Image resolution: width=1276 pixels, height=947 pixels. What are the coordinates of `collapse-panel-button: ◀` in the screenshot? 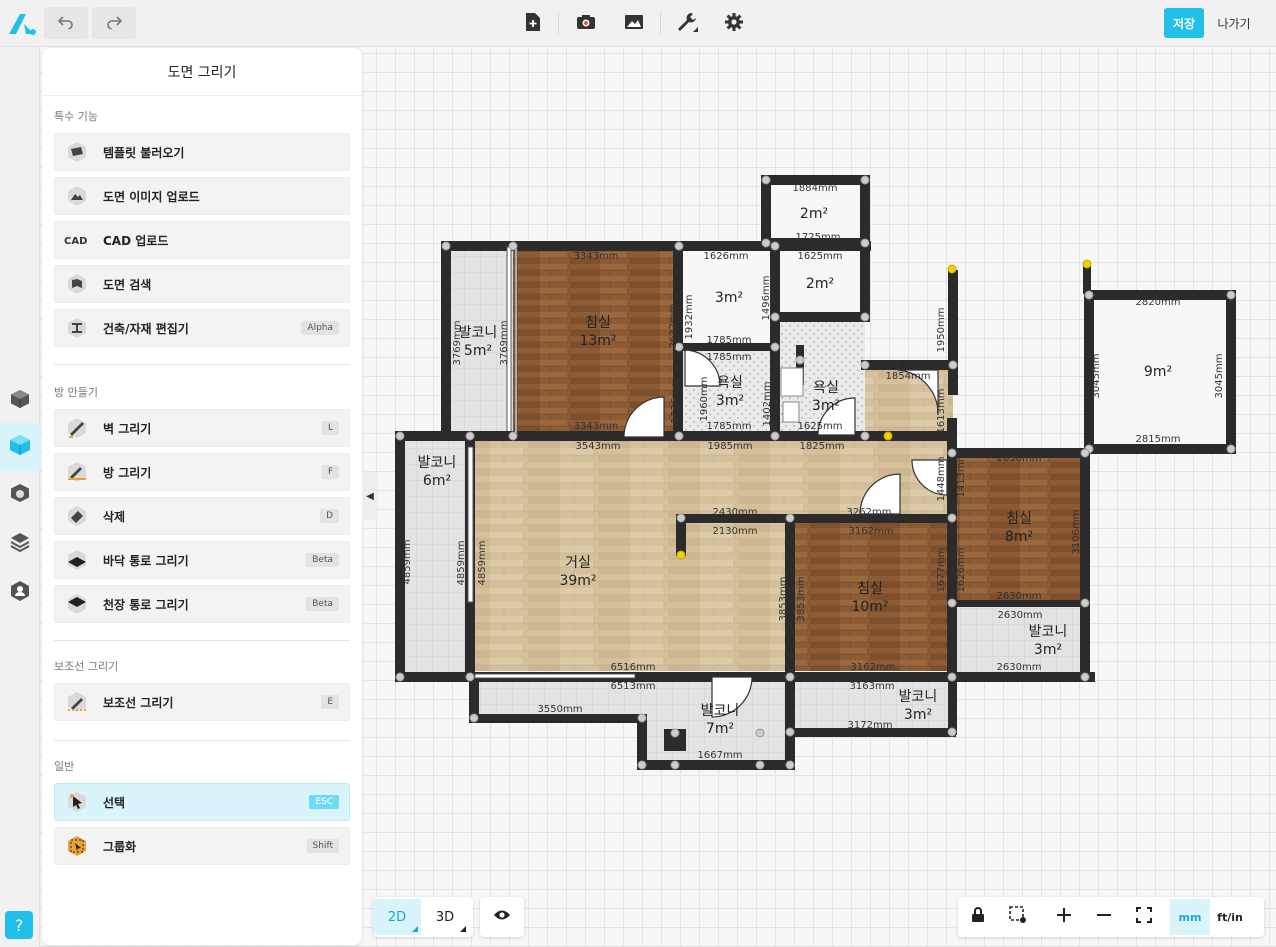 It's located at (370, 496).